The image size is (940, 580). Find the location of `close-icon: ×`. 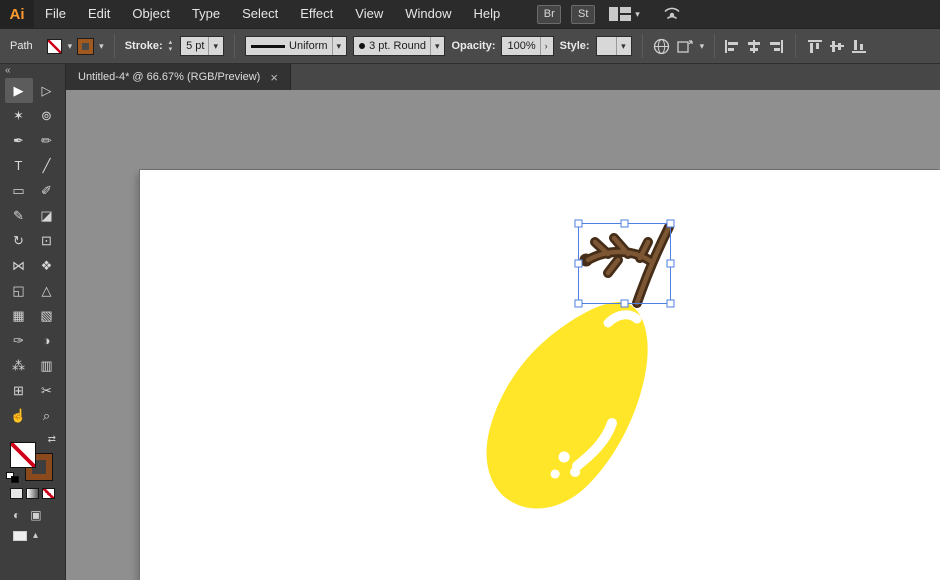

close-icon: × is located at coordinates (274, 77).